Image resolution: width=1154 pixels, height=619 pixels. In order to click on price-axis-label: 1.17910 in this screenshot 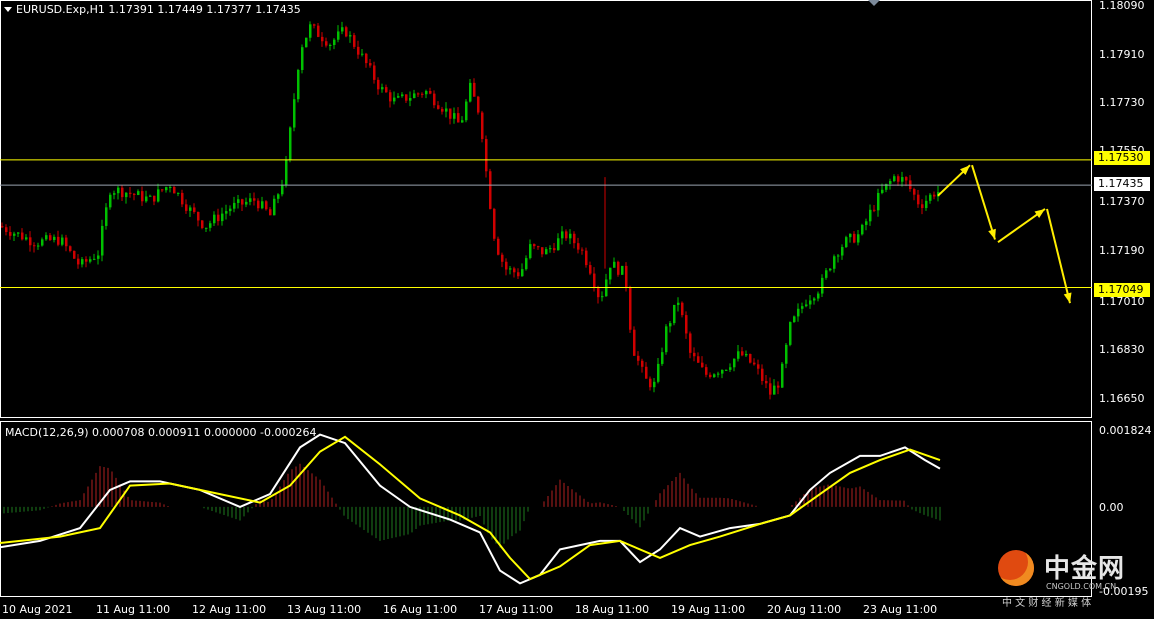, I will do `click(1122, 54)`.